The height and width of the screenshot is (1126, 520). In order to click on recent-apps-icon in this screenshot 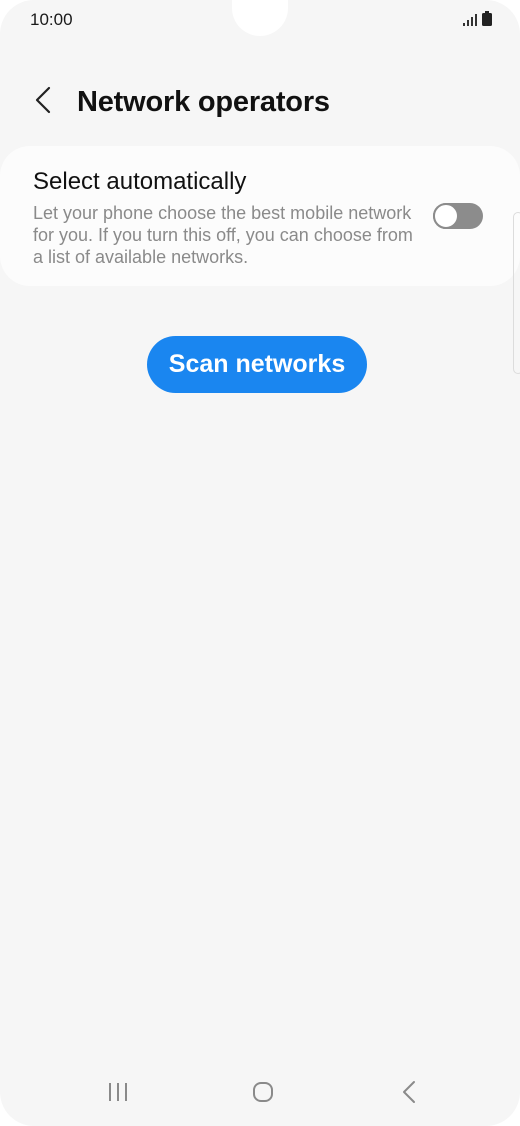, I will do `click(118, 1094)`.